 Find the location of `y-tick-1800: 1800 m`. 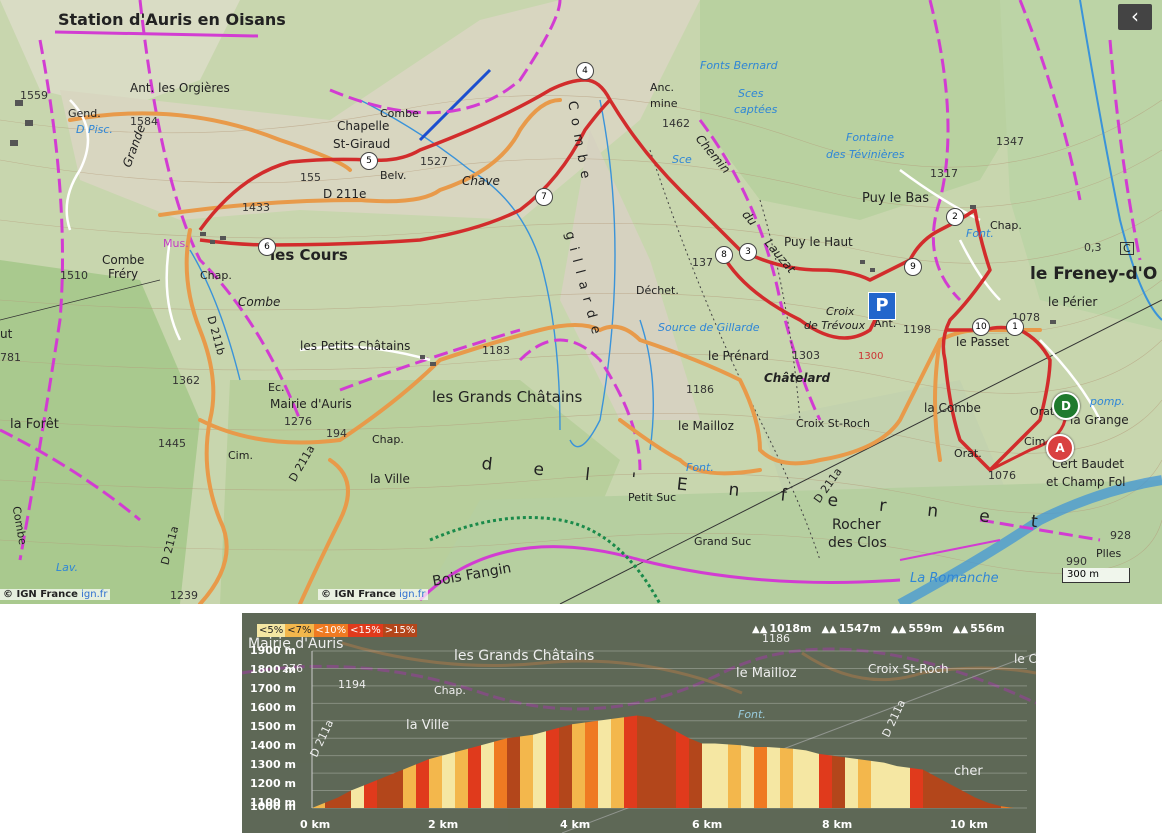

y-tick-1800: 1800 m is located at coordinates (273, 669).